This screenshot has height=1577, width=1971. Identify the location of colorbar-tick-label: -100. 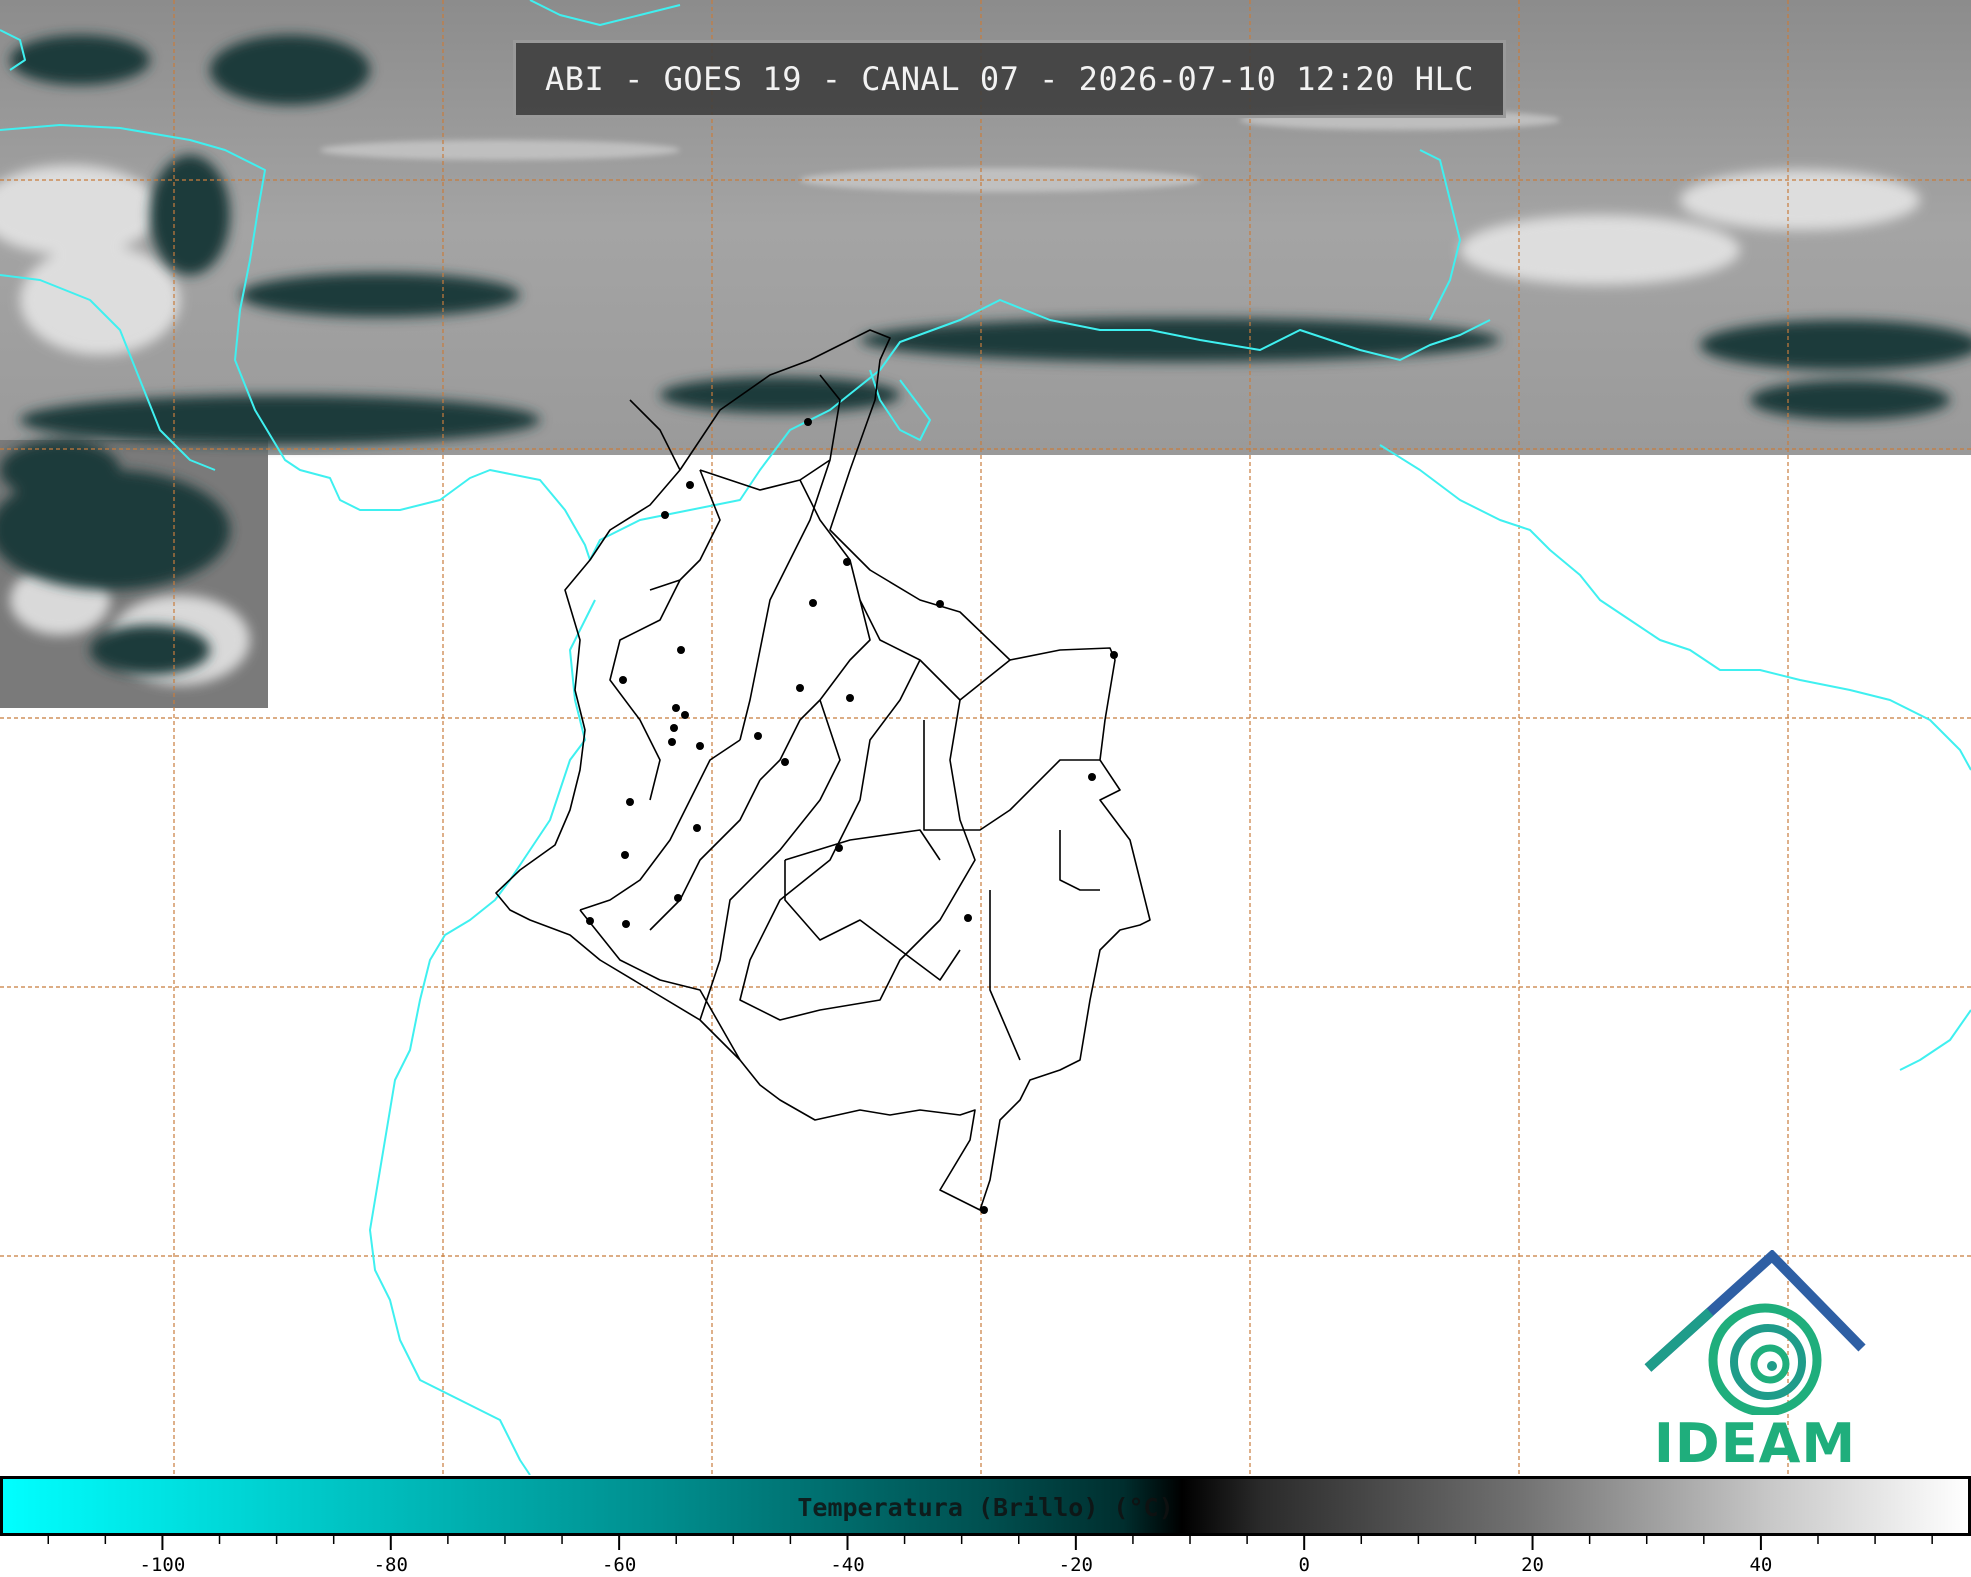
(163, 1565).